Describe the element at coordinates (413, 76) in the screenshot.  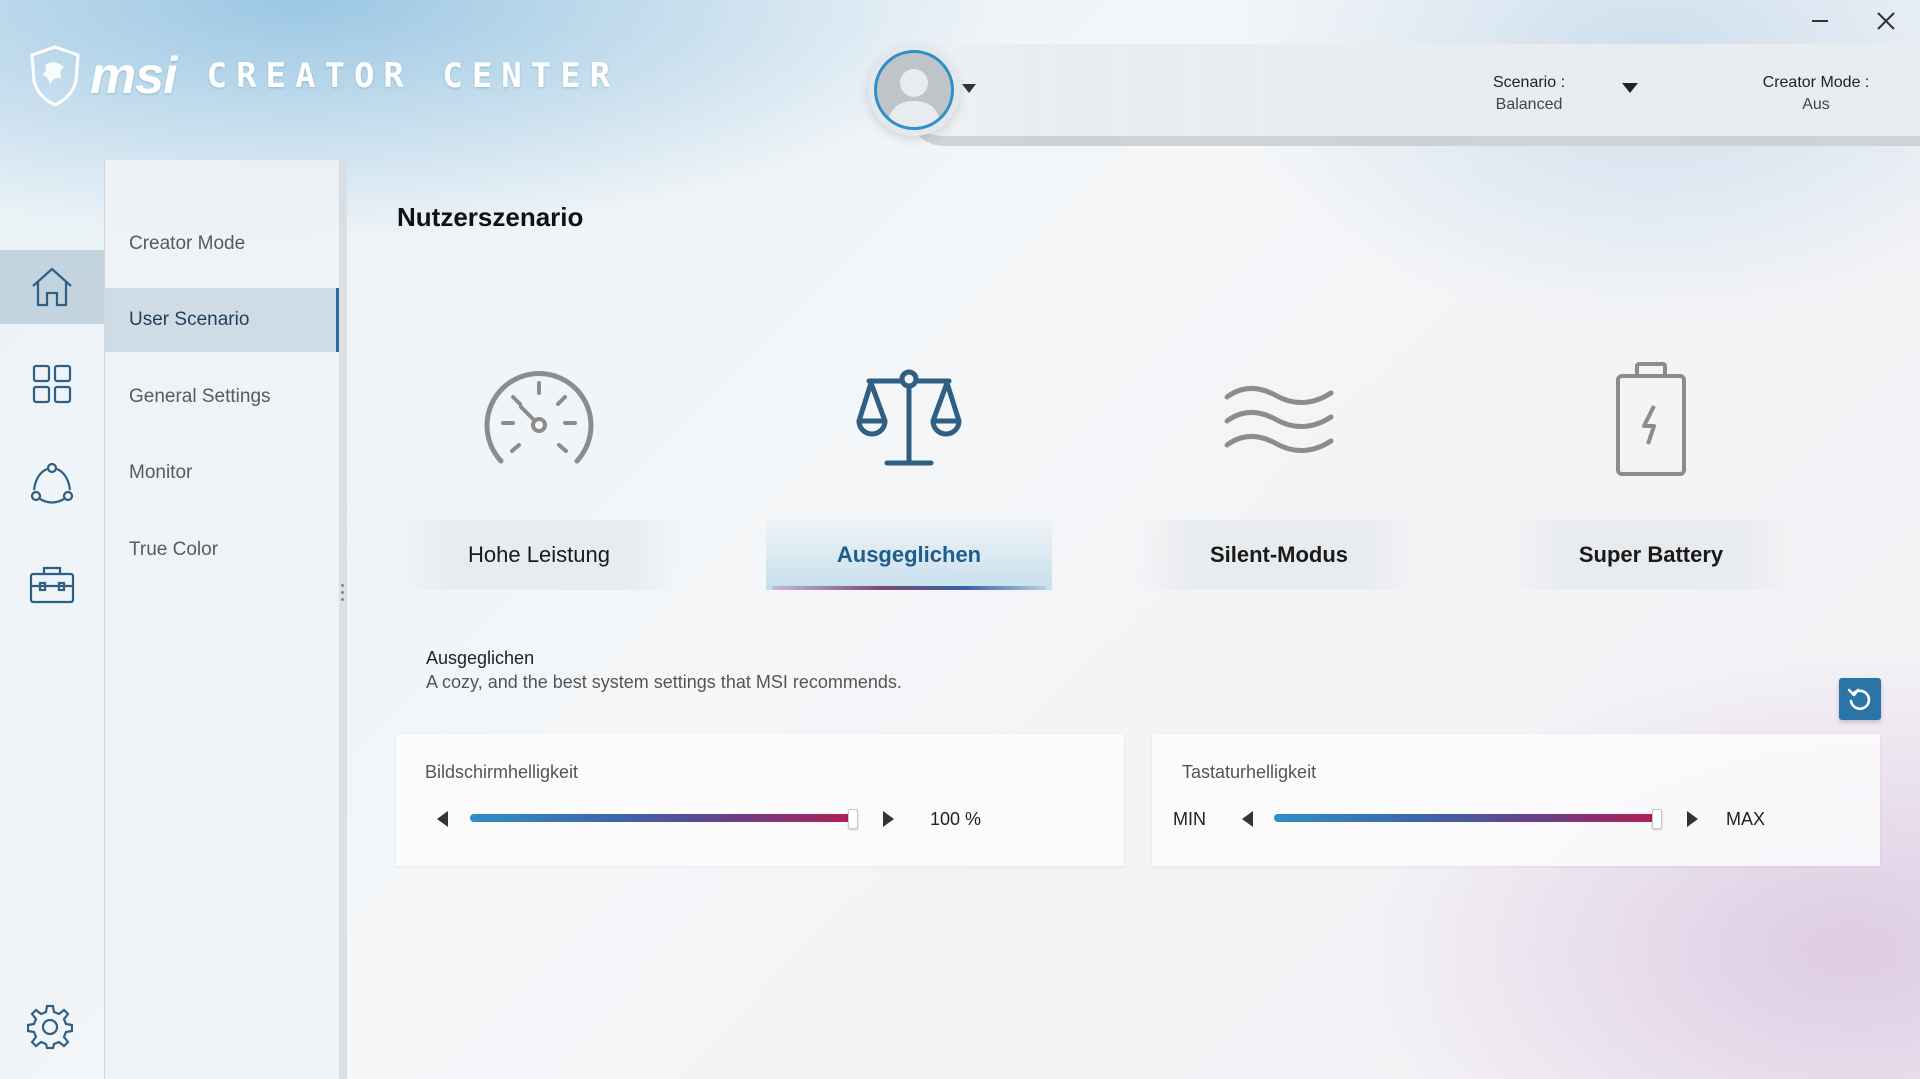
I see `product-name: CREATOR CENTER` at that location.